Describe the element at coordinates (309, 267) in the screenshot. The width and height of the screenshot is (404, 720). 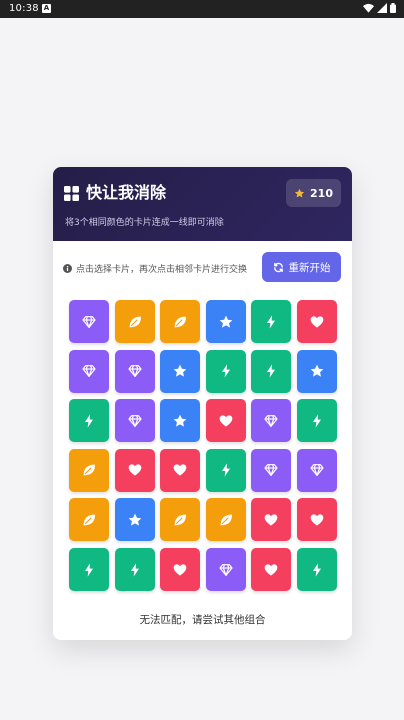
I see `restart-label: 重新开始` at that location.